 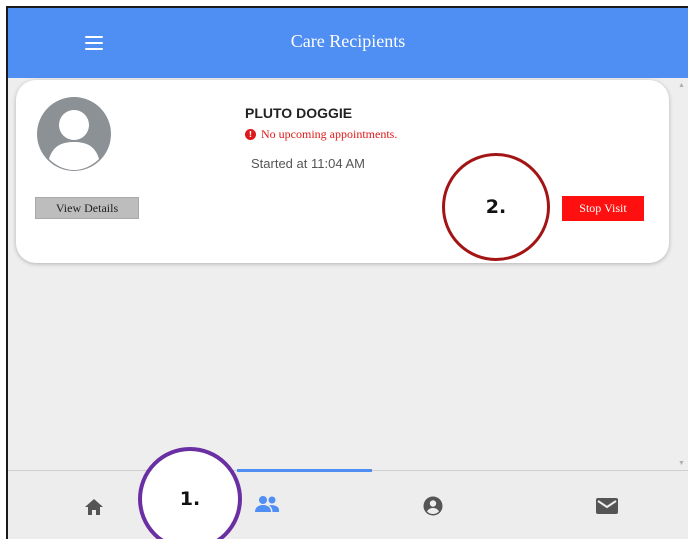 I want to click on account-circle-icon, so click(x=433, y=506).